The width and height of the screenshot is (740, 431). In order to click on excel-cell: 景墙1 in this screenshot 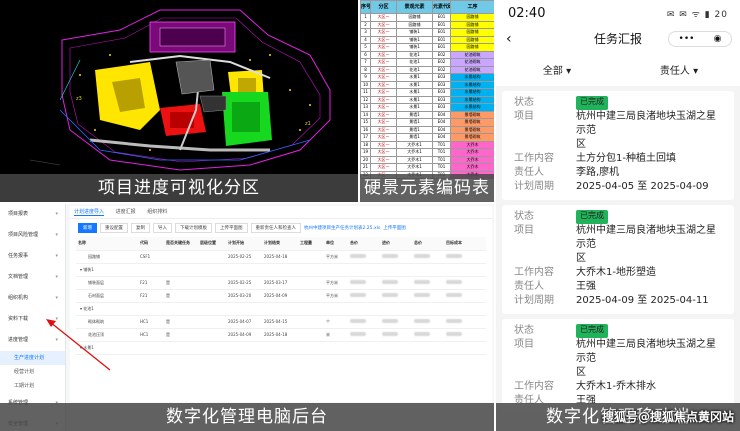, I will do `click(414, 137)`.